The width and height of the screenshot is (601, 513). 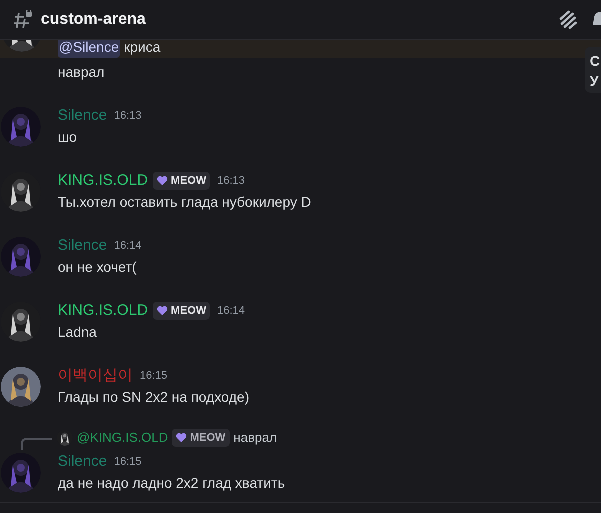 I want to click on reply-connector, so click(x=36, y=444).